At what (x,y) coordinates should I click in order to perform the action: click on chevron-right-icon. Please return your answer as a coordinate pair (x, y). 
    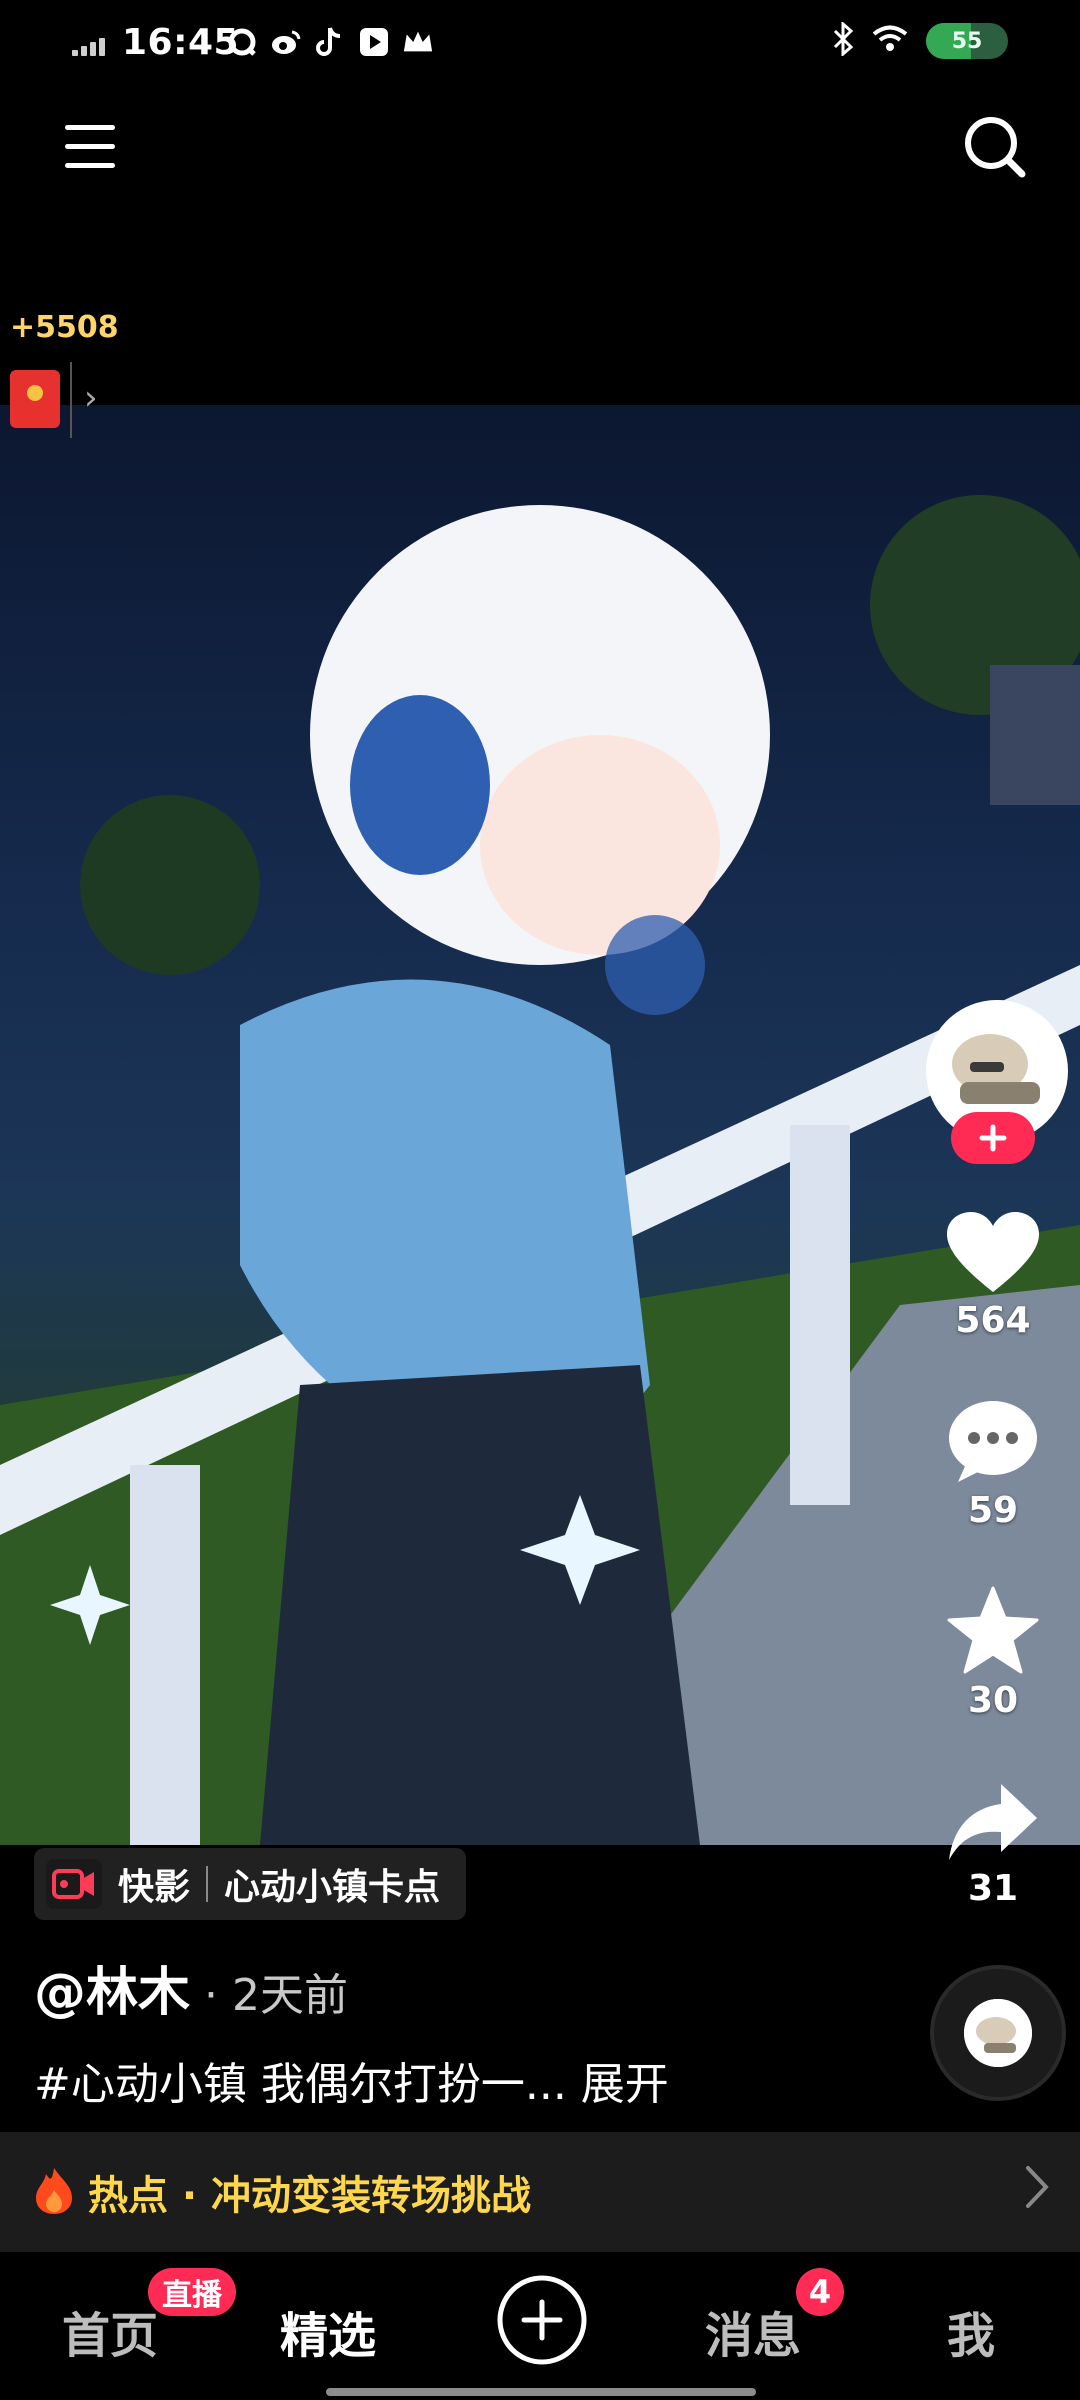
    Looking at the image, I should click on (1037, 2189).